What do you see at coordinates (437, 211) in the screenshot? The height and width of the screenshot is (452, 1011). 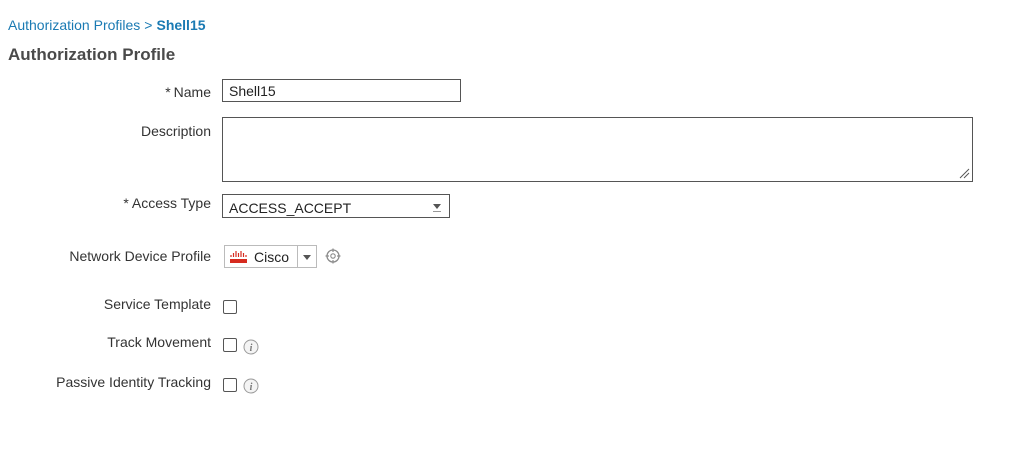 I see `caret-underline` at bounding box center [437, 211].